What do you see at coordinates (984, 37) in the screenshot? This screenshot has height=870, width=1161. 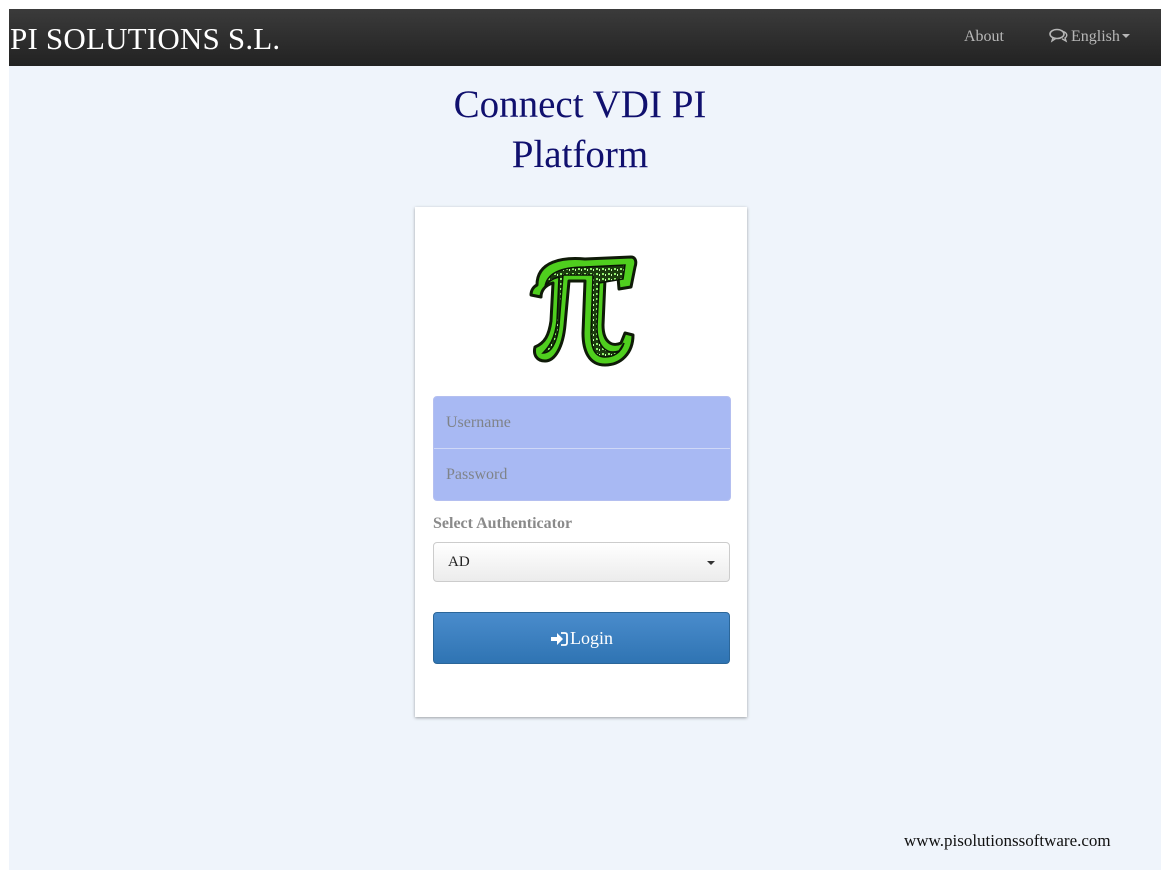 I see `nav-about-link: About` at bounding box center [984, 37].